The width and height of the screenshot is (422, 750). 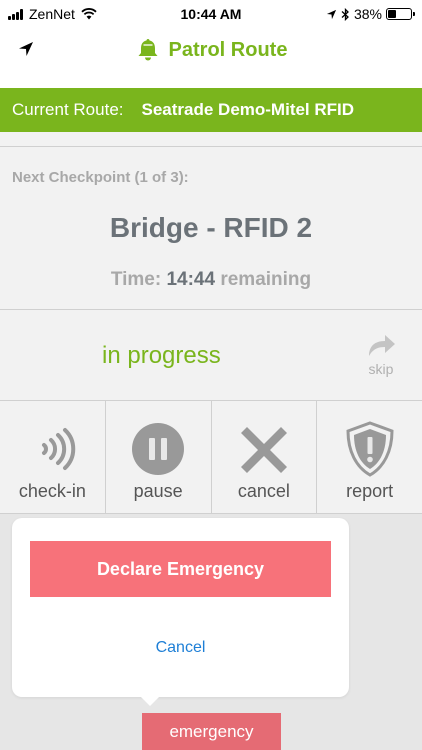 I want to click on pause-button: pause, so click(x=159, y=457).